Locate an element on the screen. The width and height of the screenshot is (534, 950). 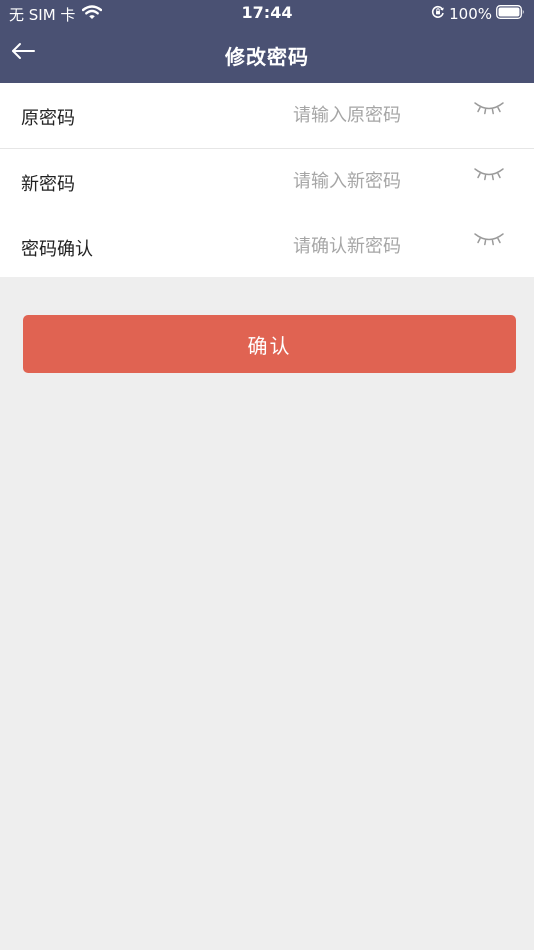
status-bar: 无 SIM 卡 17:44 100% is located at coordinates (267, 14).